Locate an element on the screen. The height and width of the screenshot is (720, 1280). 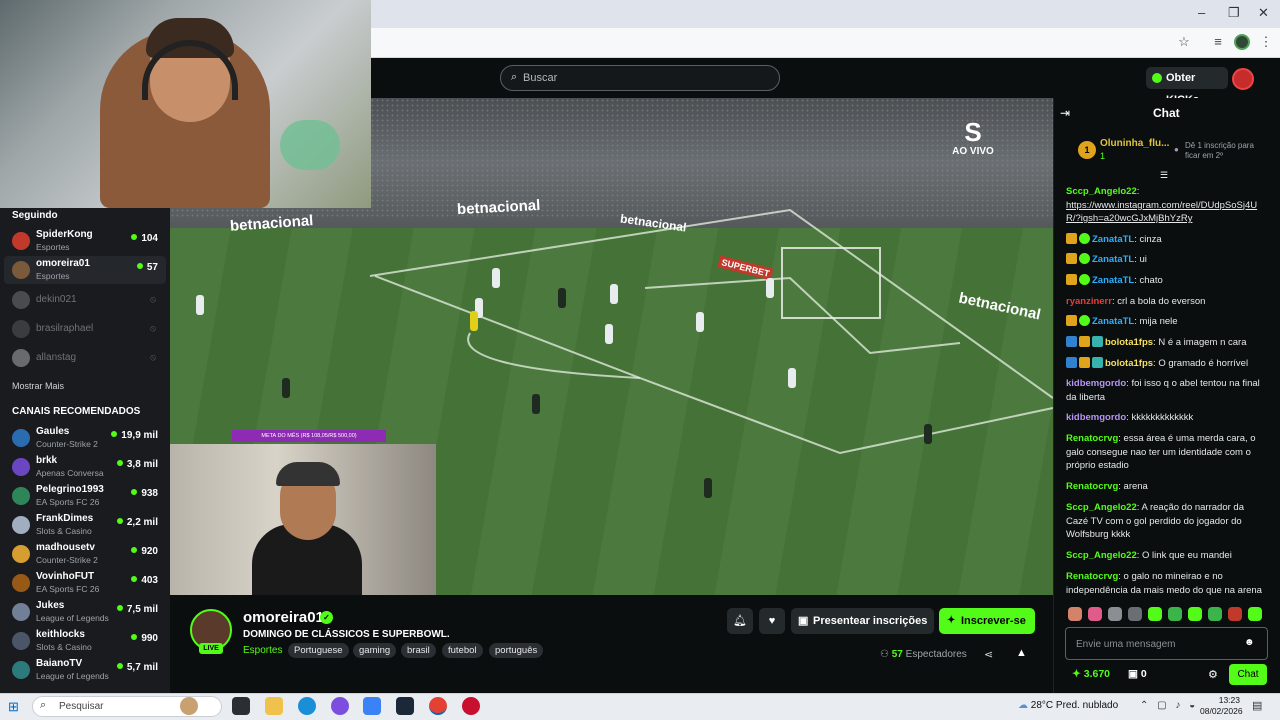
report-icon: ▲ is located at coordinates (1021, 653).